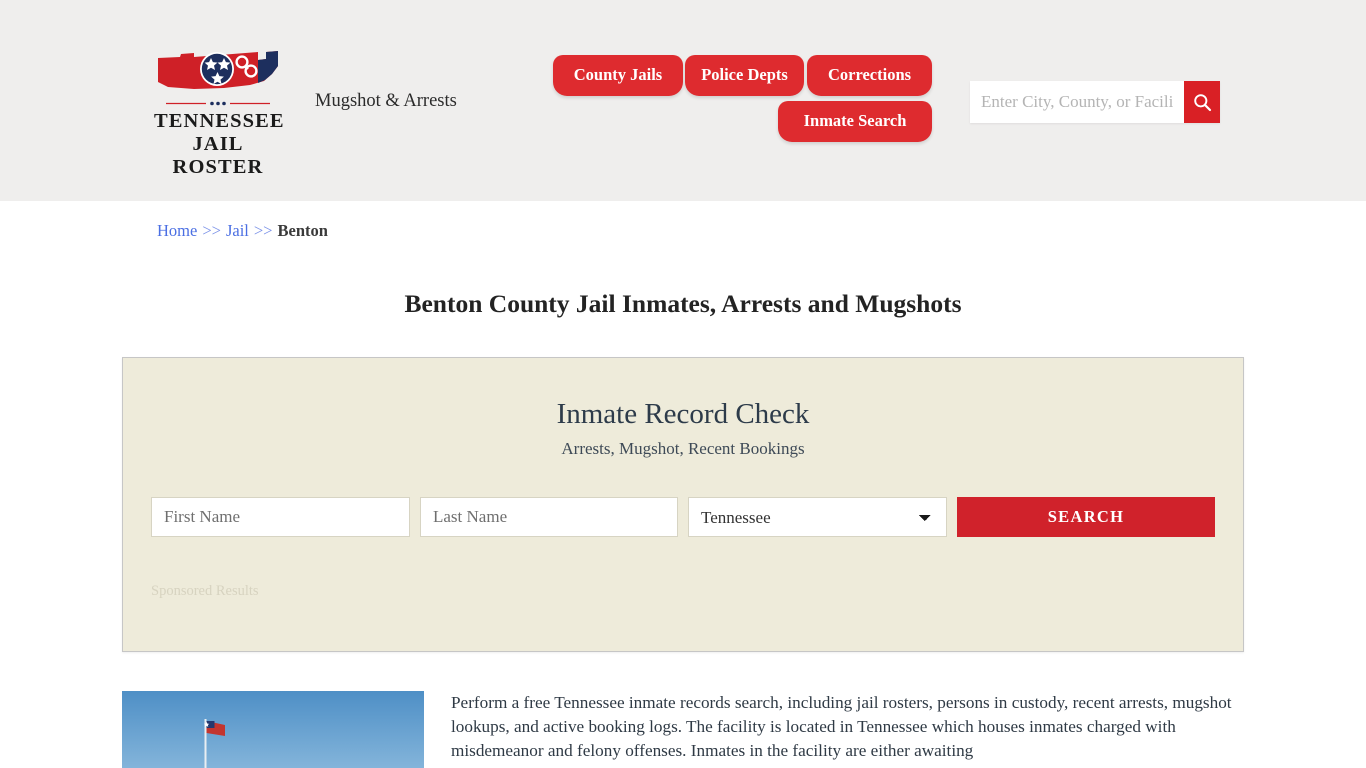 The height and width of the screenshot is (768, 1366). Describe the element at coordinates (744, 78) in the screenshot. I see `nav-police-depts: Police Depts` at that location.